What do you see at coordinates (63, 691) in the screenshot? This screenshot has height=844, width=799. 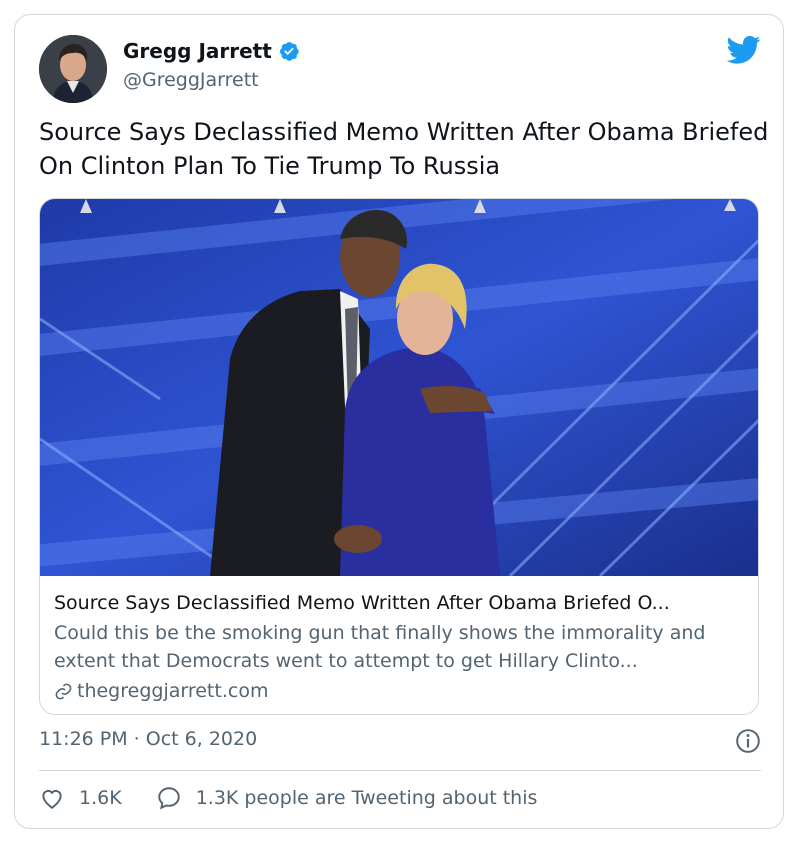 I see `link-icon` at bounding box center [63, 691].